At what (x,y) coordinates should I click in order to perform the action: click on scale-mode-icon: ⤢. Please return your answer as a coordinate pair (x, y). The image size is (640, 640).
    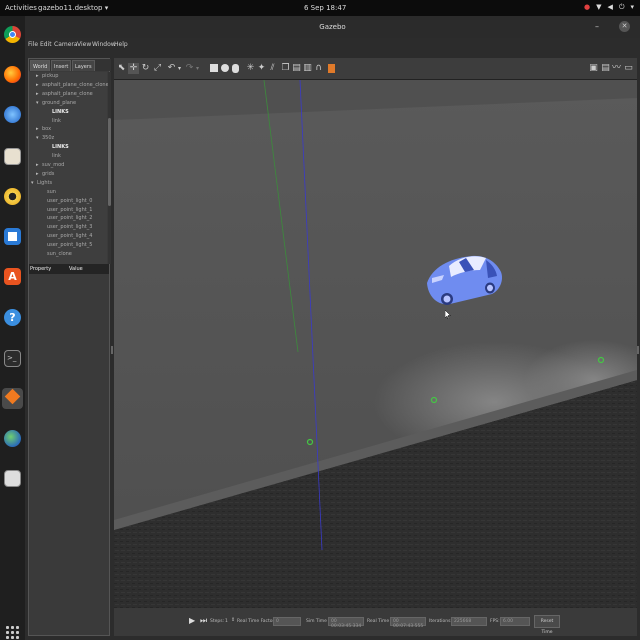
    Looking at the image, I should click on (157, 68).